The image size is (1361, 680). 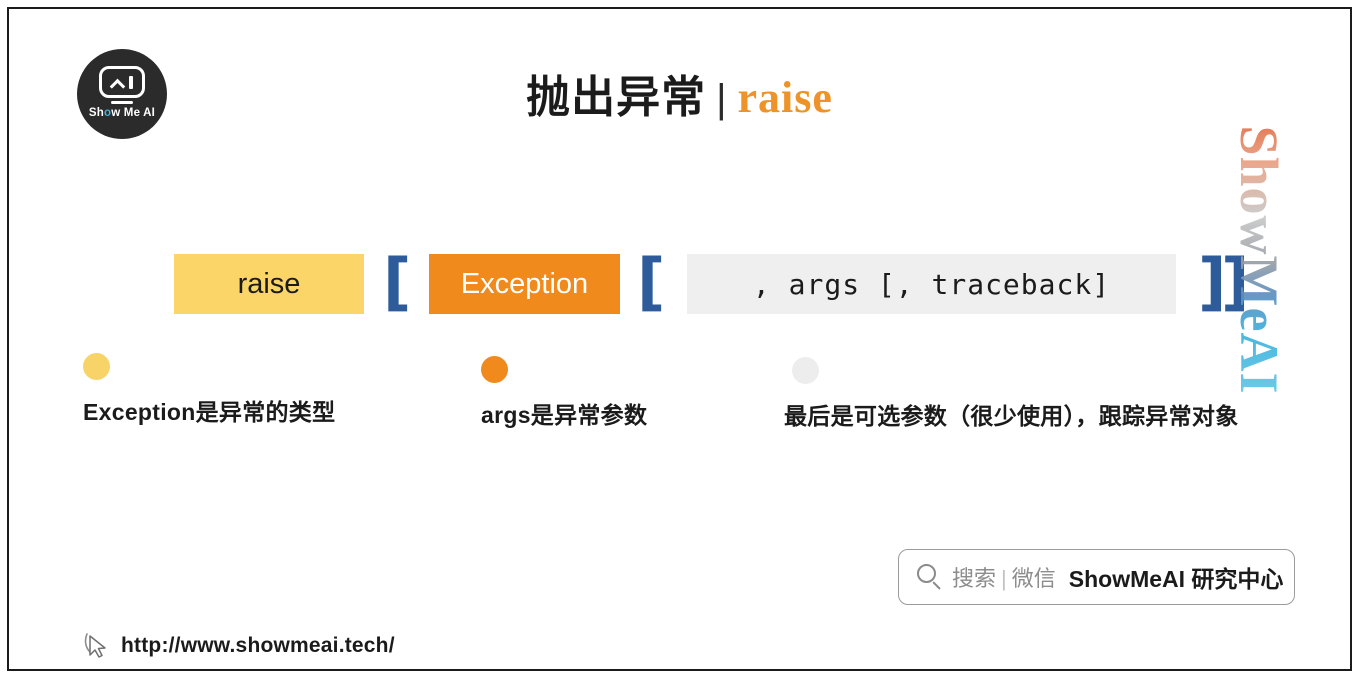 What do you see at coordinates (564, 393) in the screenshot?
I see `annotation-args: args是异常参数` at bounding box center [564, 393].